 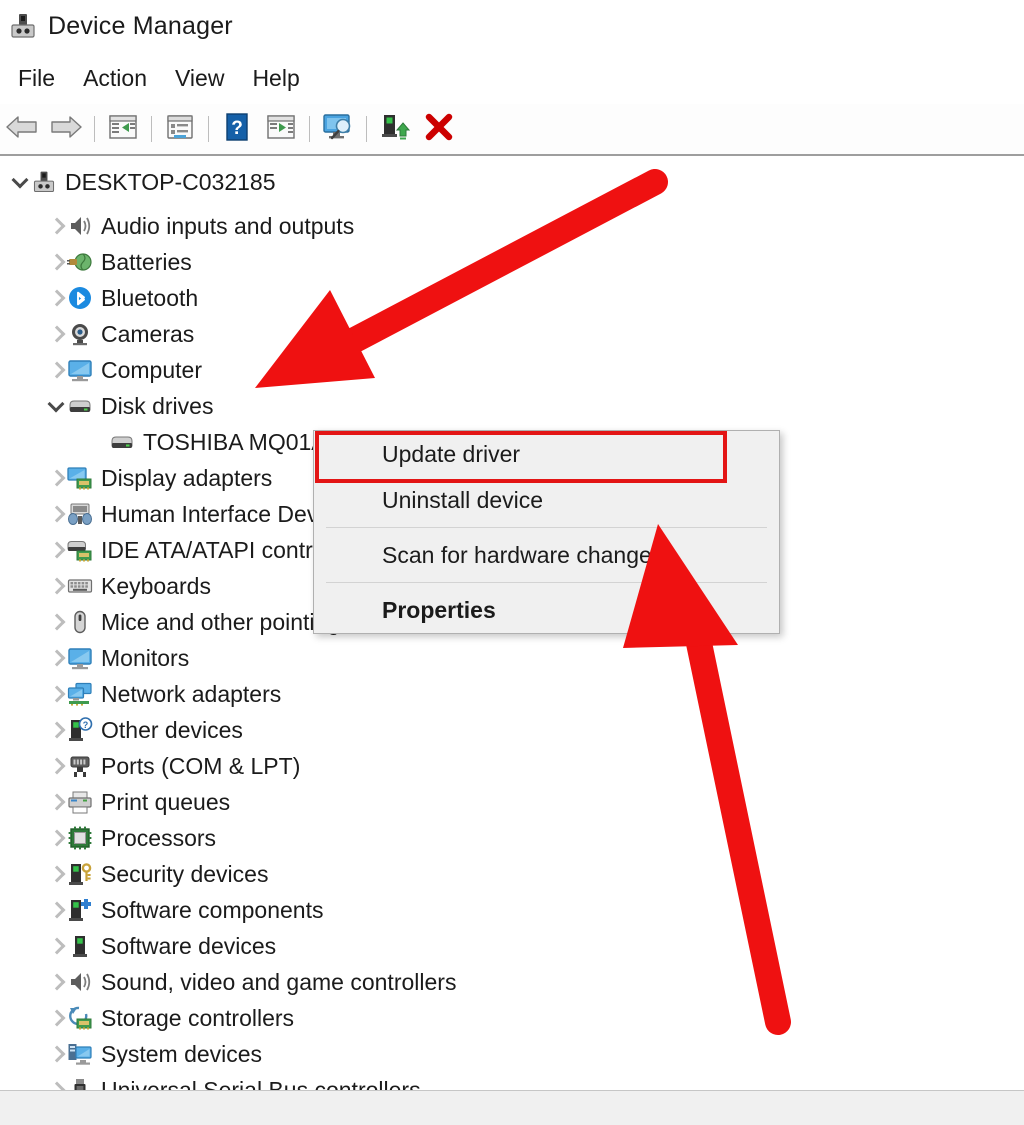 I want to click on toolbar-properties-button, so click(x=180, y=129).